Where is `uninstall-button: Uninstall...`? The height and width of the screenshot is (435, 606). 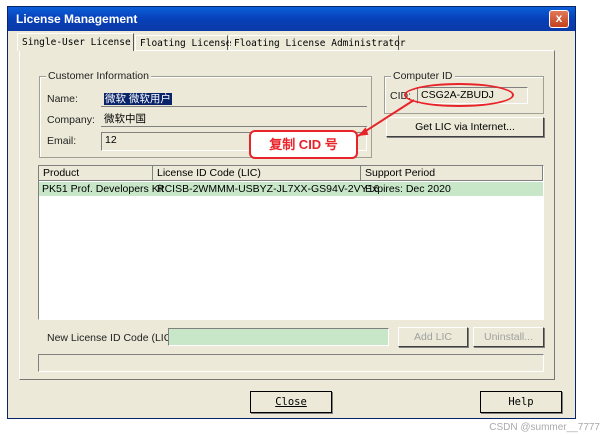
uninstall-button: Uninstall... is located at coordinates (508, 337).